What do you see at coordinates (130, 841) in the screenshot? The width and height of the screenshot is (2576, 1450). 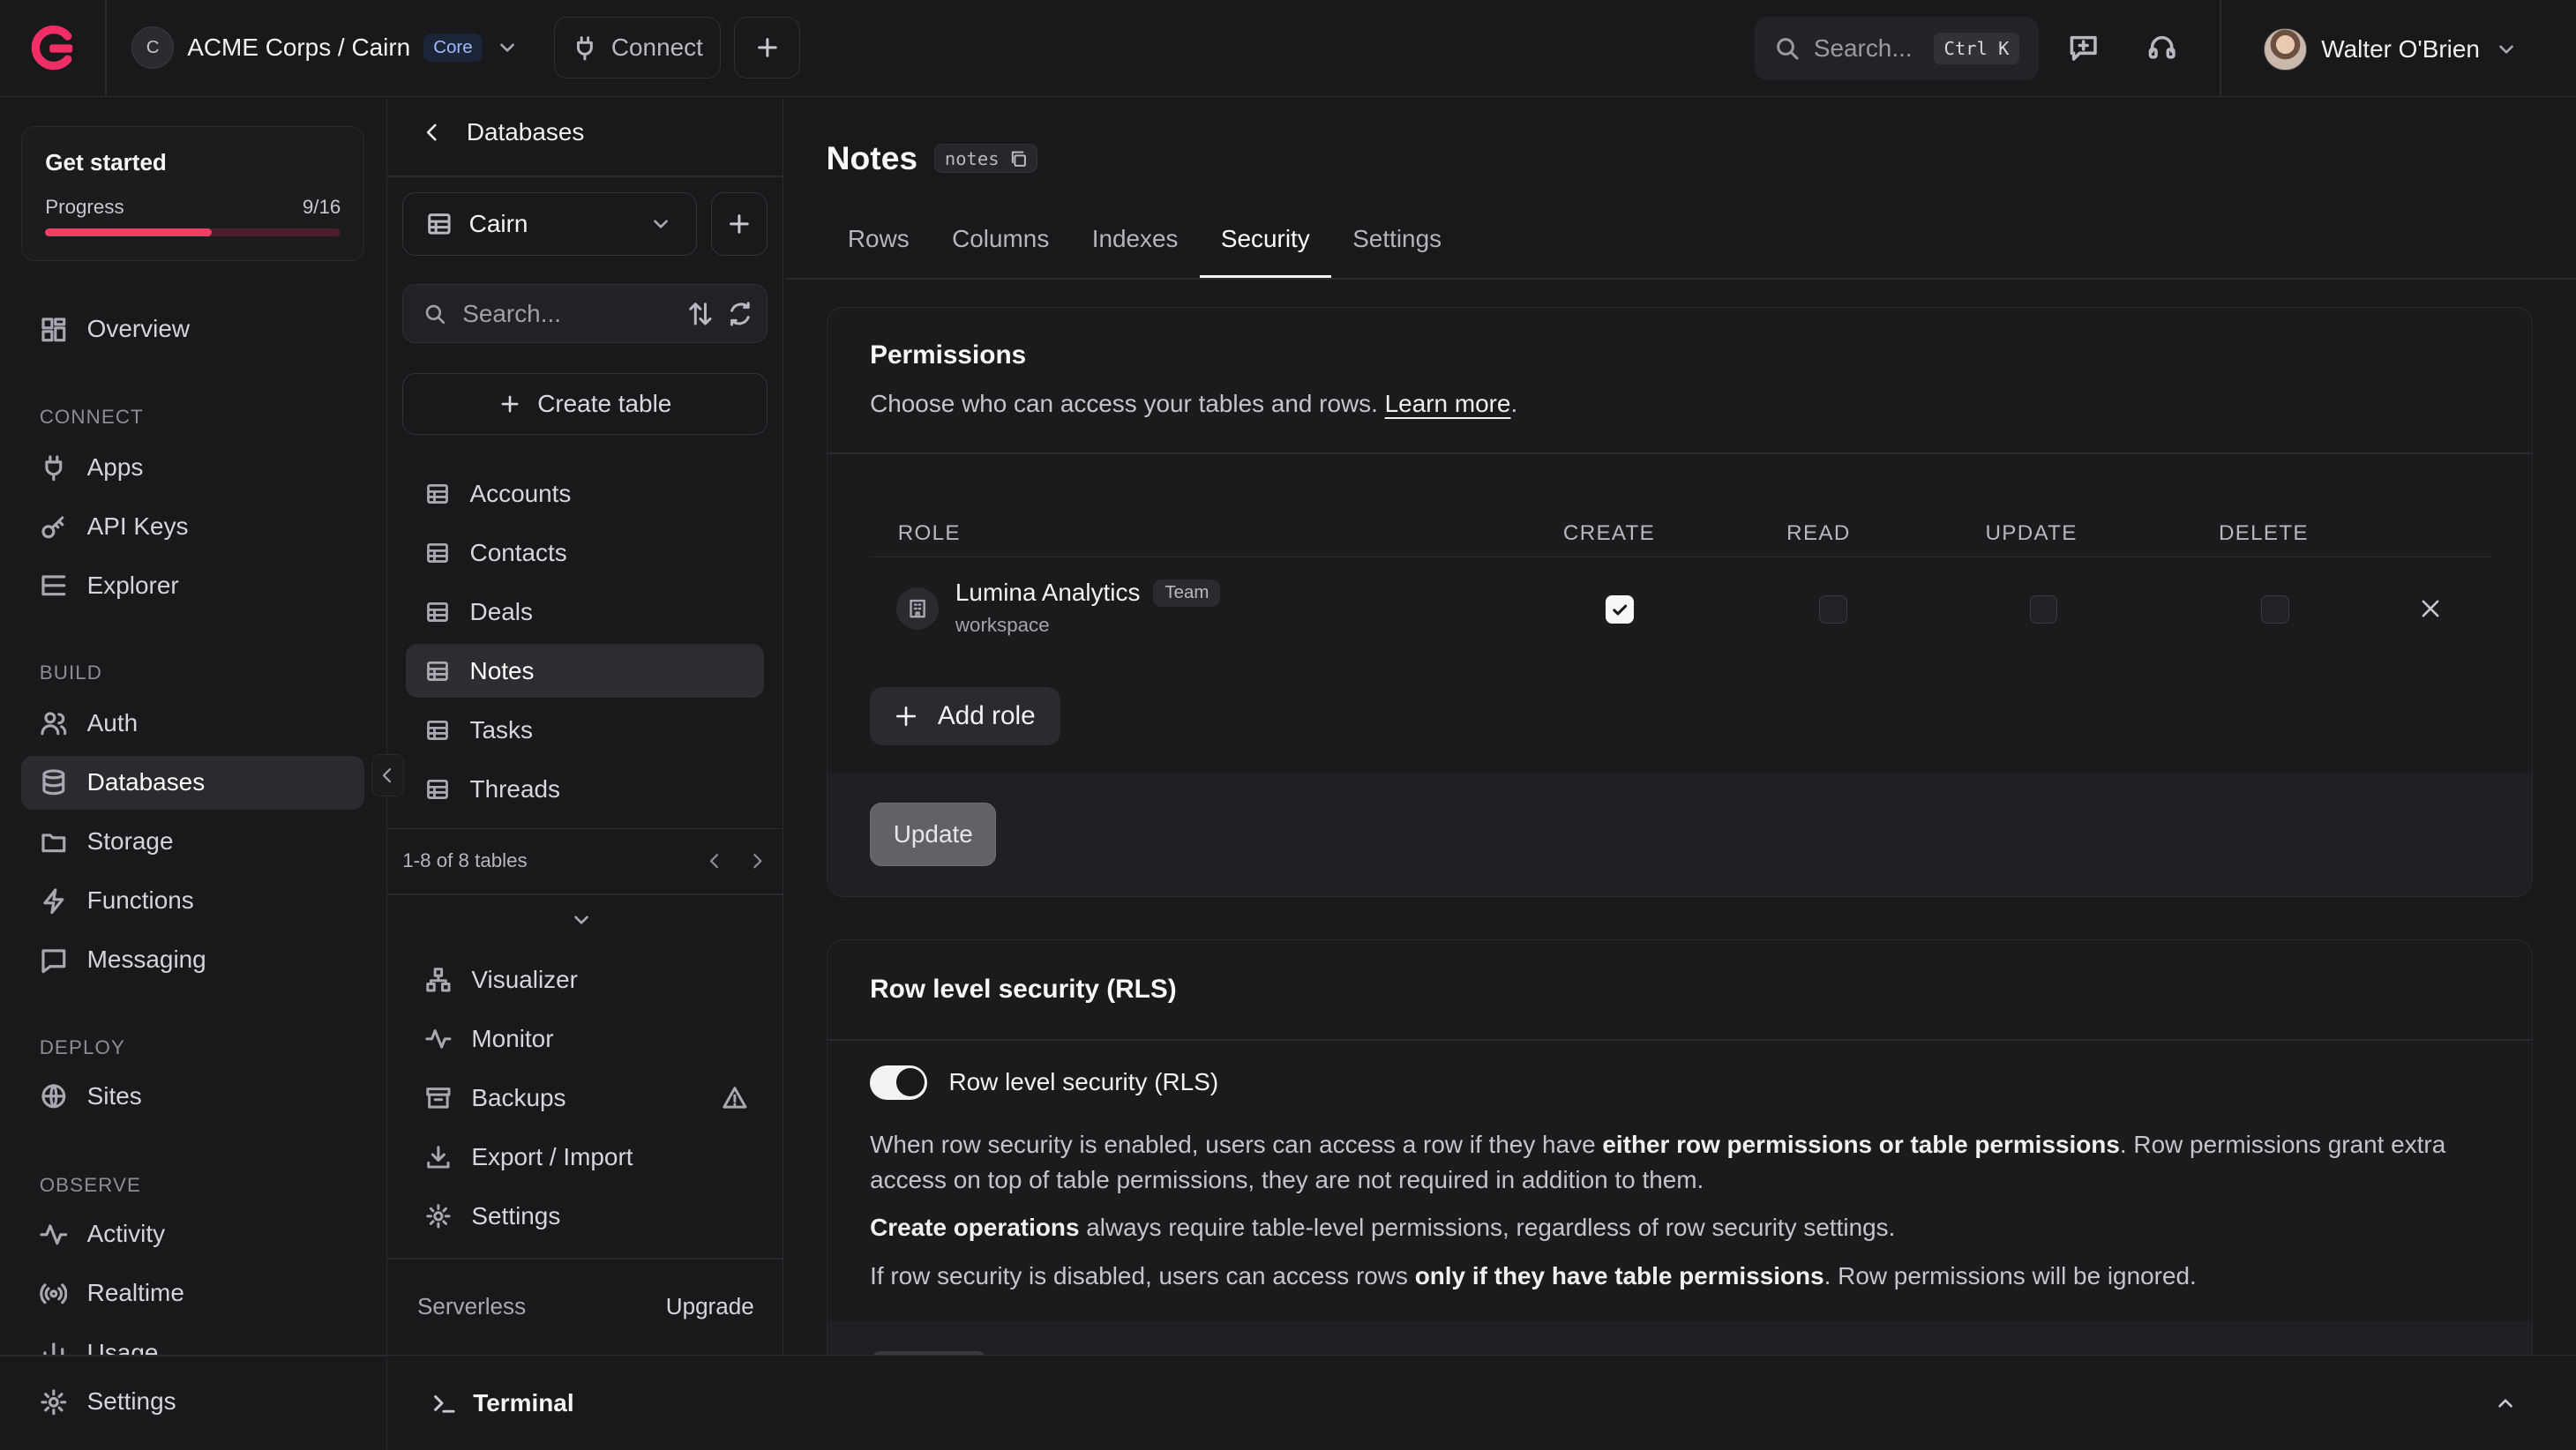 I see `sidebar-item-label: Storage` at bounding box center [130, 841].